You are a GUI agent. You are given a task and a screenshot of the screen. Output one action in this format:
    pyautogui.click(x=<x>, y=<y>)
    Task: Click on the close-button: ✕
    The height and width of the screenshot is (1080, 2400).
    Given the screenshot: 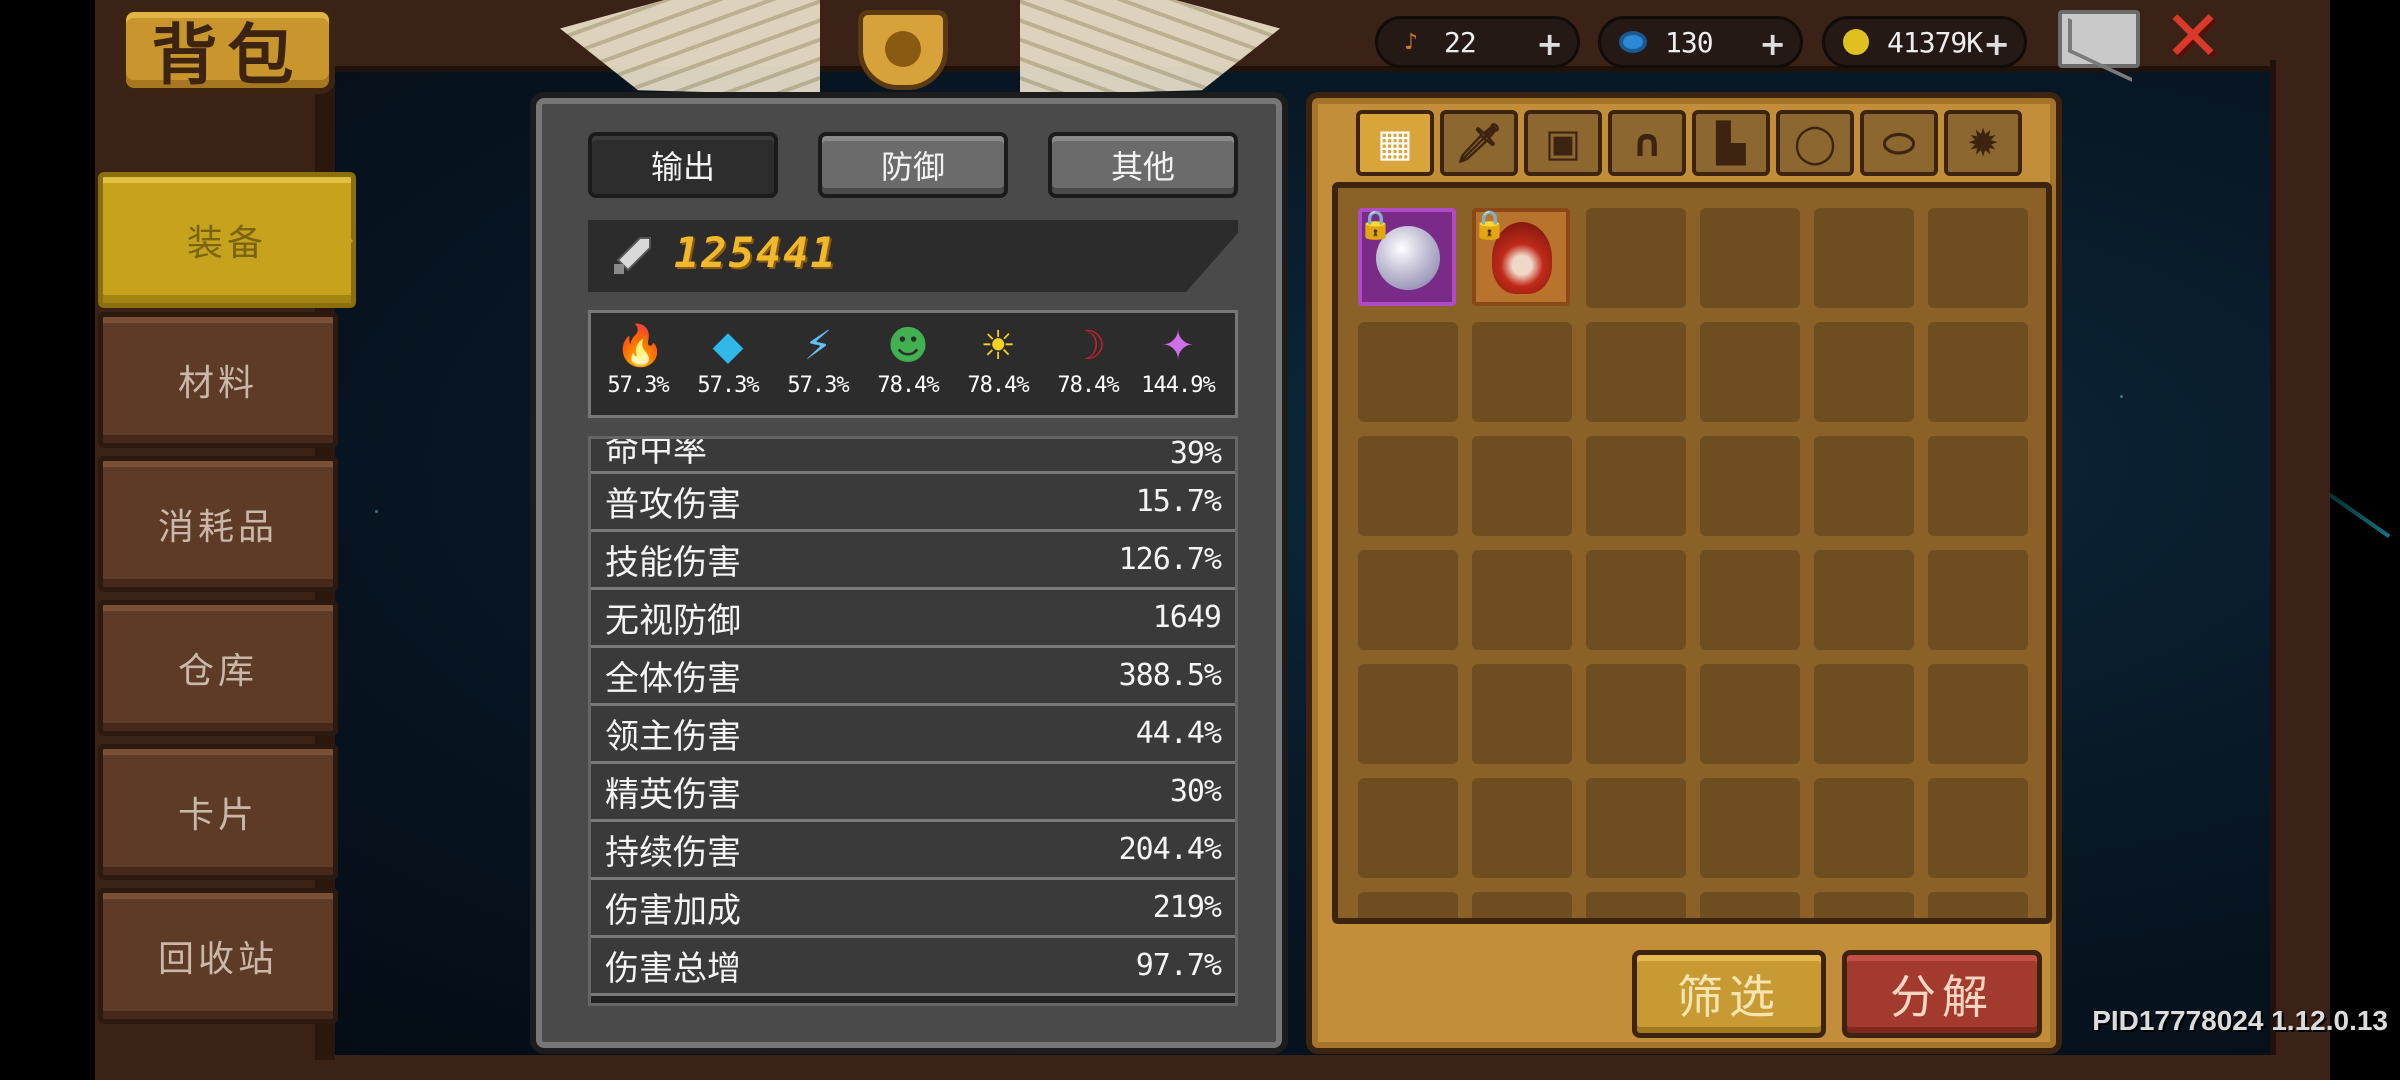 What is the action you would take?
    pyautogui.click(x=2193, y=36)
    